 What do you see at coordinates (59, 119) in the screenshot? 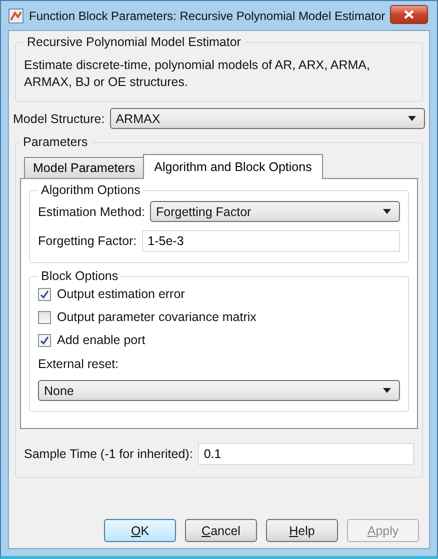
I see `field-label: Model Structure:` at bounding box center [59, 119].